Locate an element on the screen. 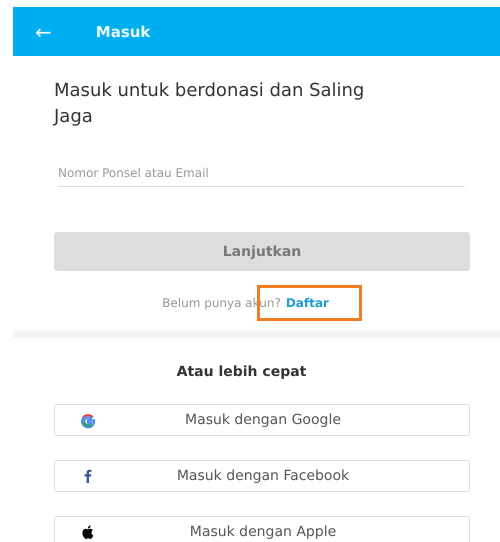 The width and height of the screenshot is (500, 542). social-login-button: Masuk dengan Apple is located at coordinates (262, 529).